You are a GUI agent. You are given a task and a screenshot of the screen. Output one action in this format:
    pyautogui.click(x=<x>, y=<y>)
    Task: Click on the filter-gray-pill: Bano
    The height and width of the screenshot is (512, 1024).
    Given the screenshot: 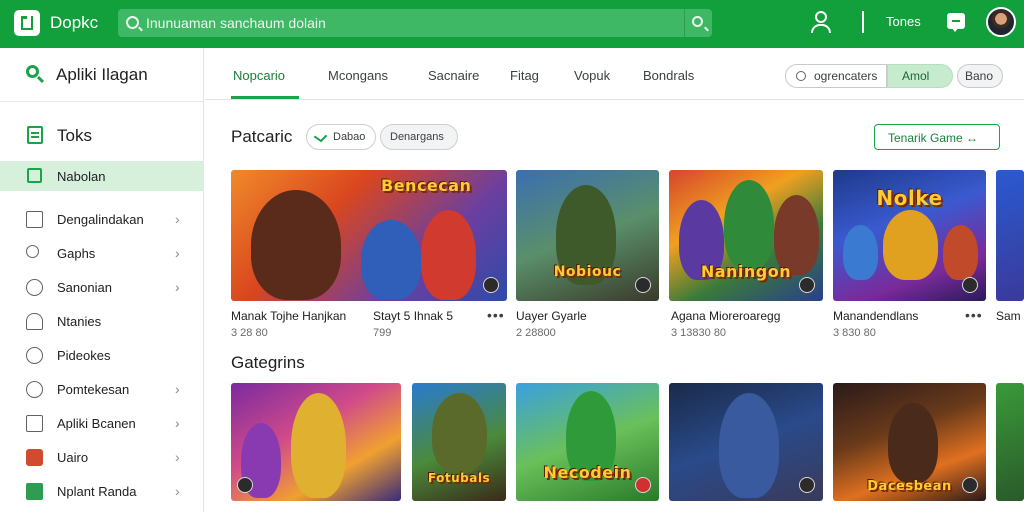 What is the action you would take?
    pyautogui.click(x=980, y=76)
    